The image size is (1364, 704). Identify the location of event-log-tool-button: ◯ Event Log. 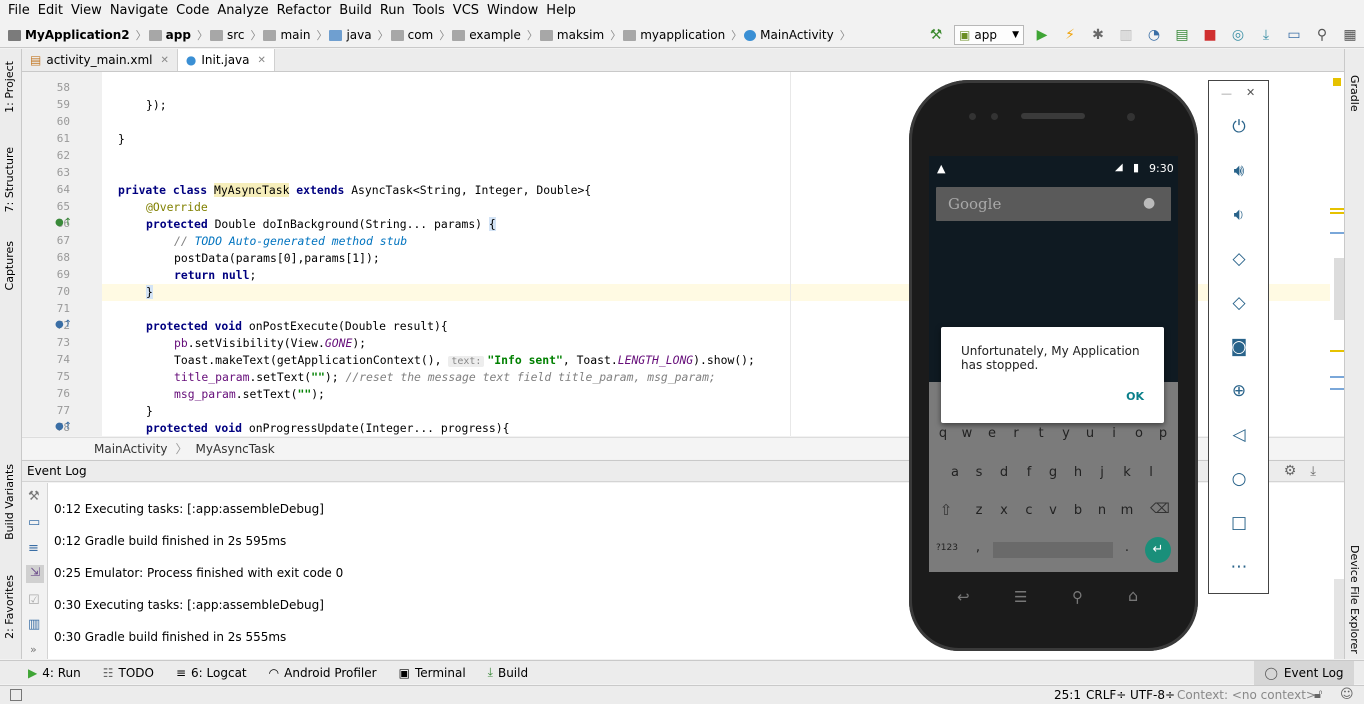
(1304, 673).